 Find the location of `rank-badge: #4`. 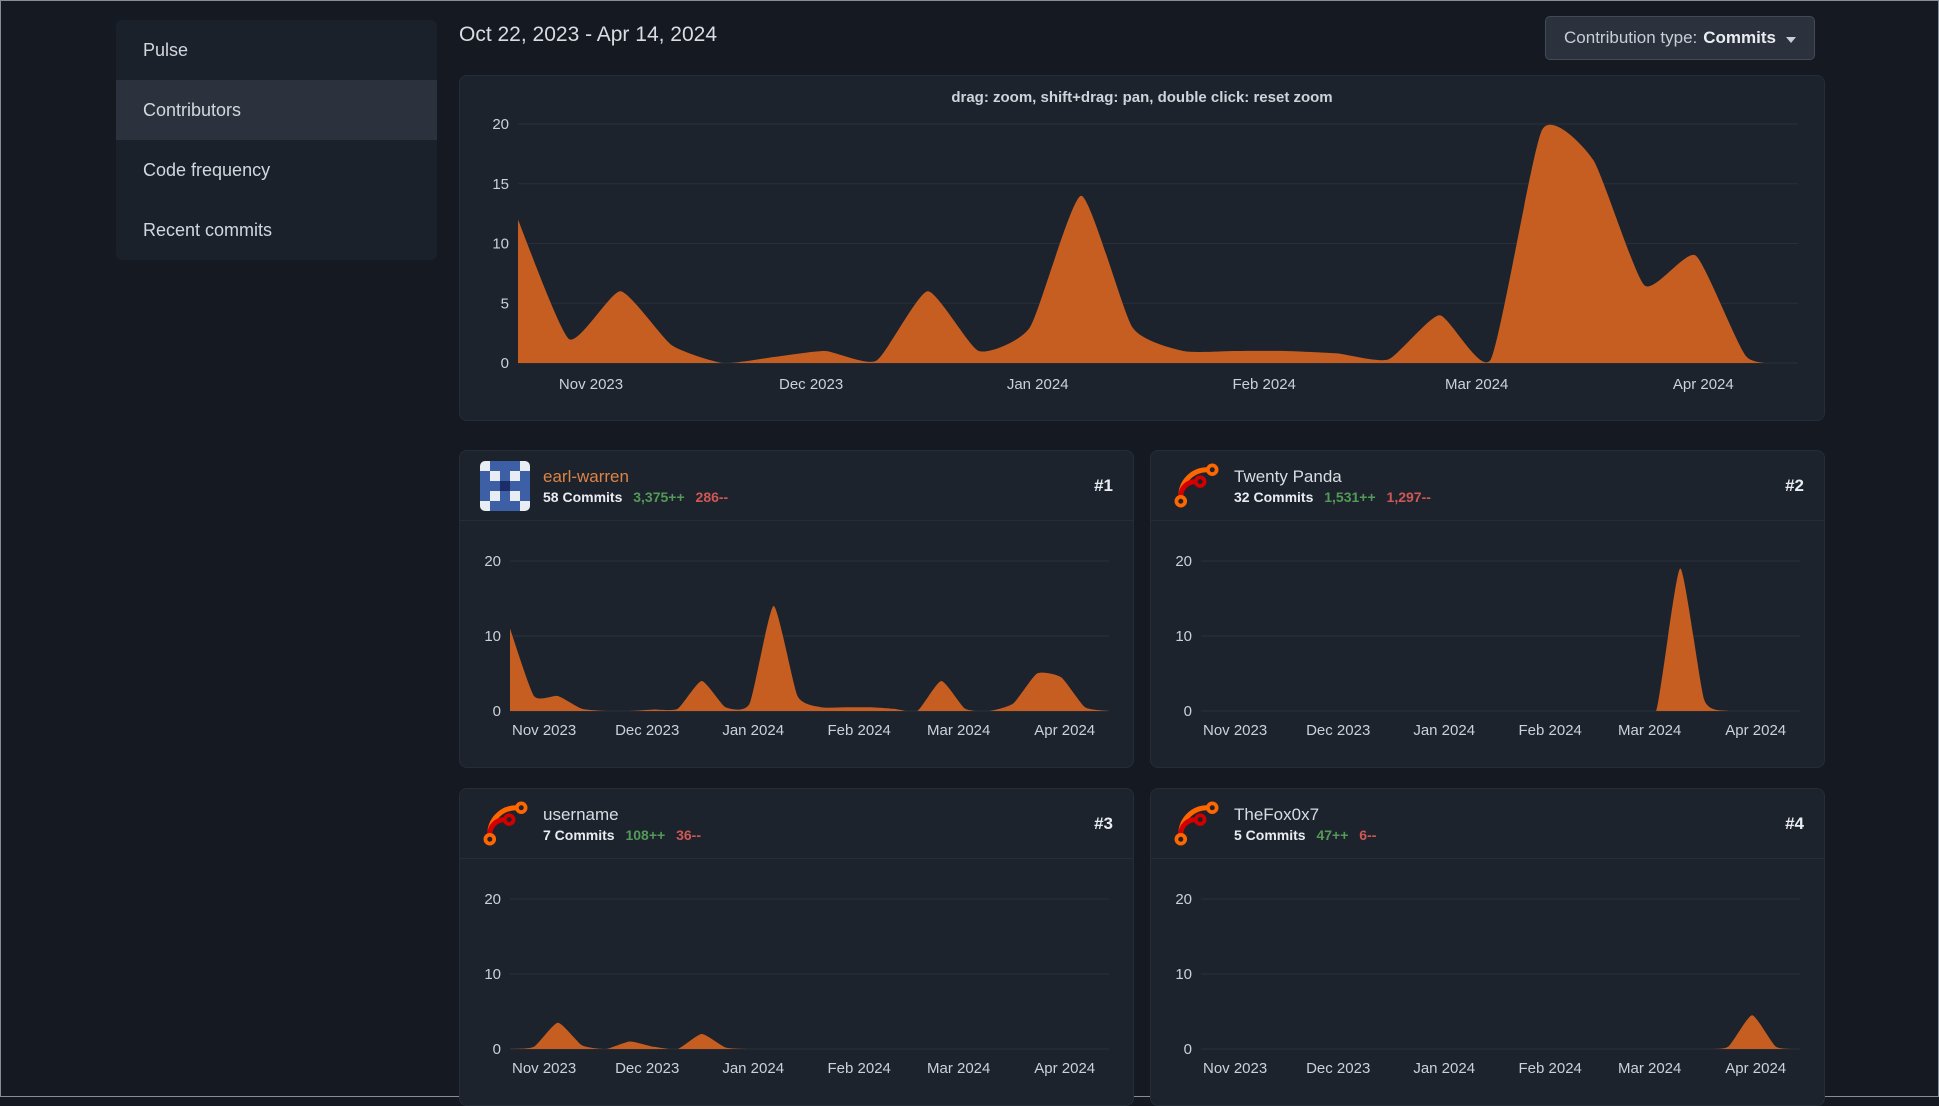

rank-badge: #4 is located at coordinates (1794, 823).